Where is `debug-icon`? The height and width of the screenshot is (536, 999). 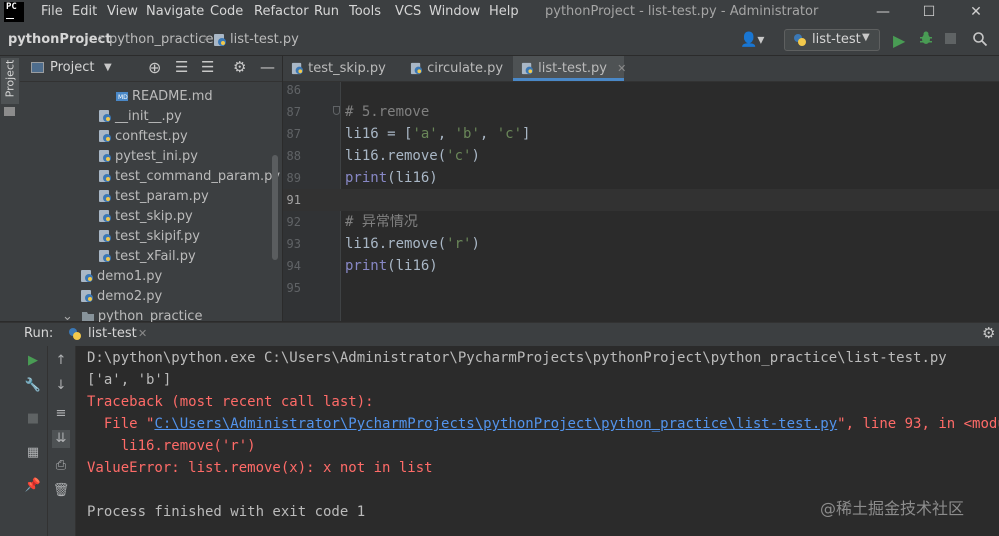
debug-icon is located at coordinates (926, 40).